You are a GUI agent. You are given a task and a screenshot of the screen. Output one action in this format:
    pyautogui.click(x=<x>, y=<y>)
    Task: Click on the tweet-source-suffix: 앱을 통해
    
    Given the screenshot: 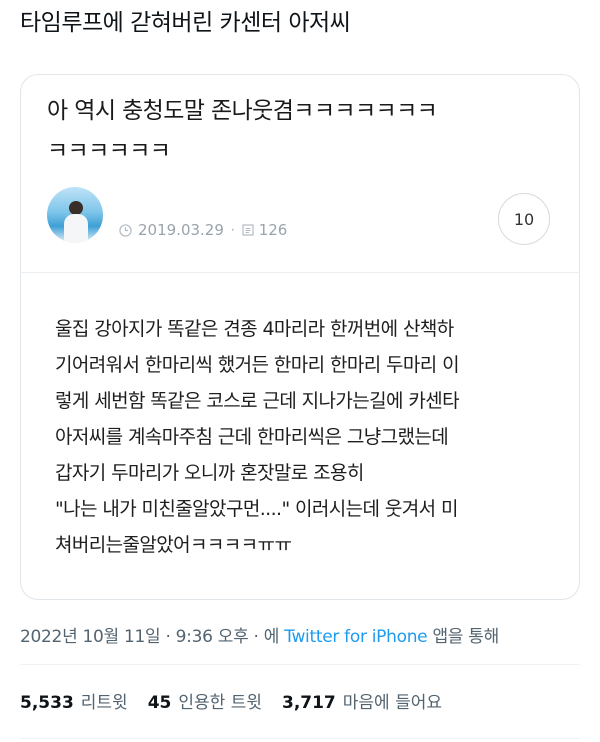 What is the action you would take?
    pyautogui.click(x=463, y=637)
    